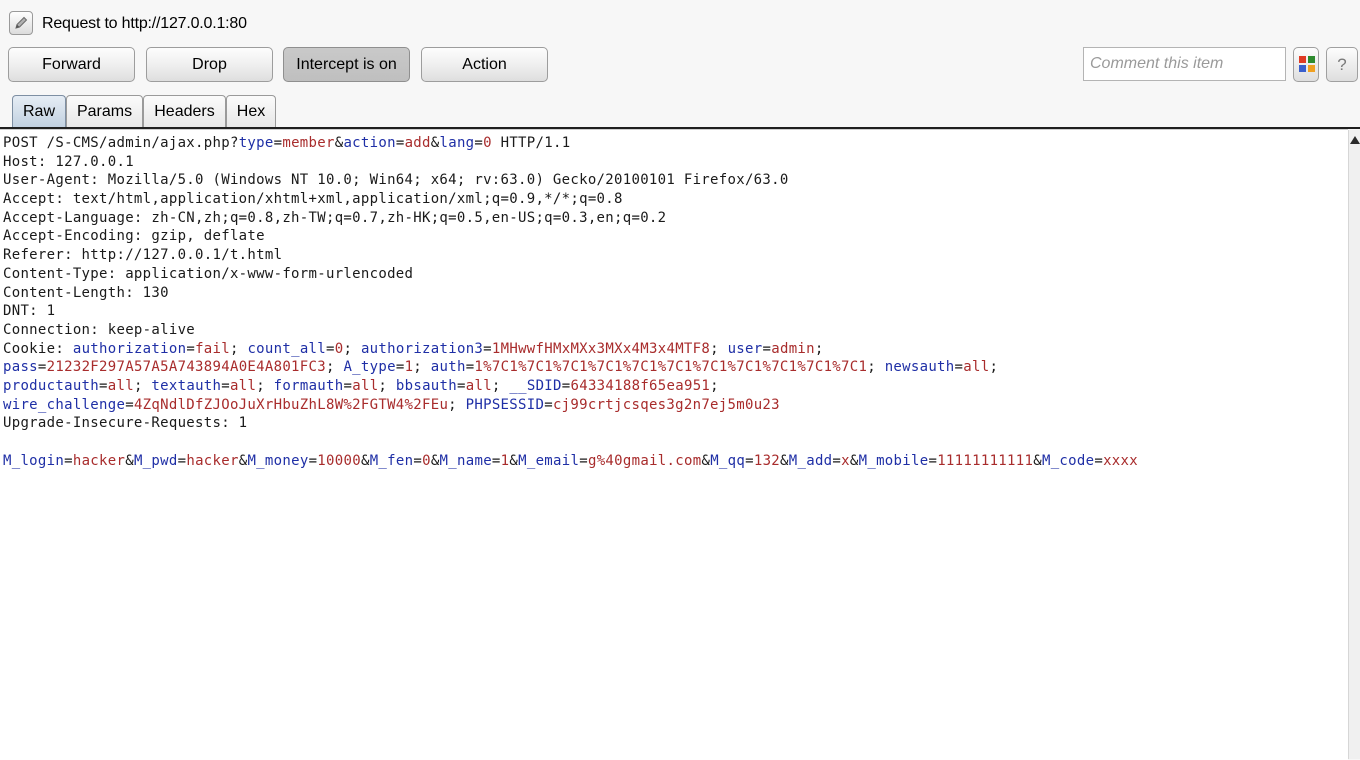 This screenshot has width=1360, height=760. What do you see at coordinates (640, 385) in the screenshot?
I see `param-value: 64334188f65ea951` at bounding box center [640, 385].